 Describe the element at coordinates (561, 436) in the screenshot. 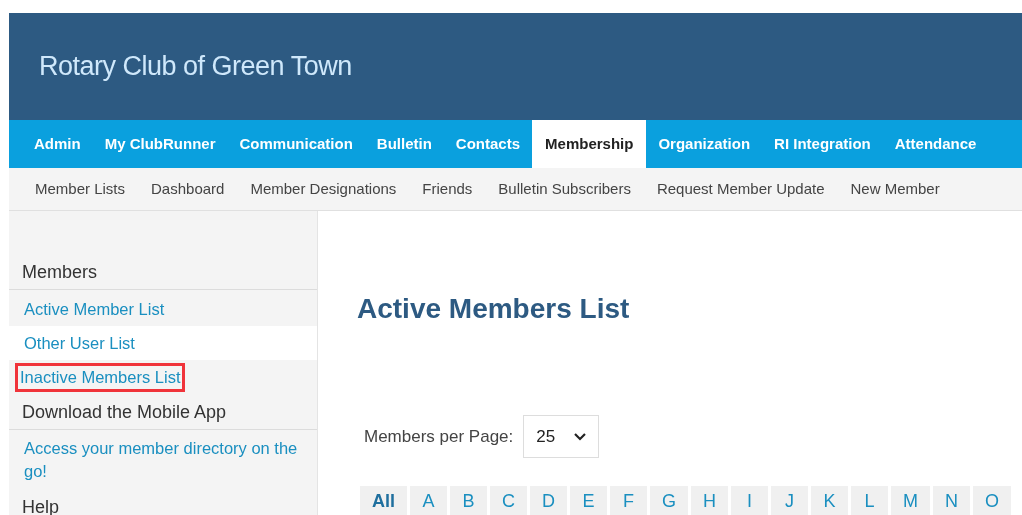

I see `per-page-select: 25` at that location.